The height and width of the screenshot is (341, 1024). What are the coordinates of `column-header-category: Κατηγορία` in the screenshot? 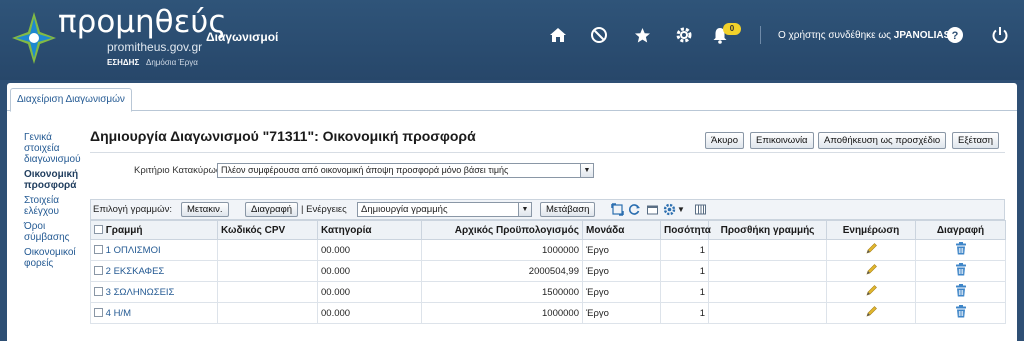 It's located at (369, 230).